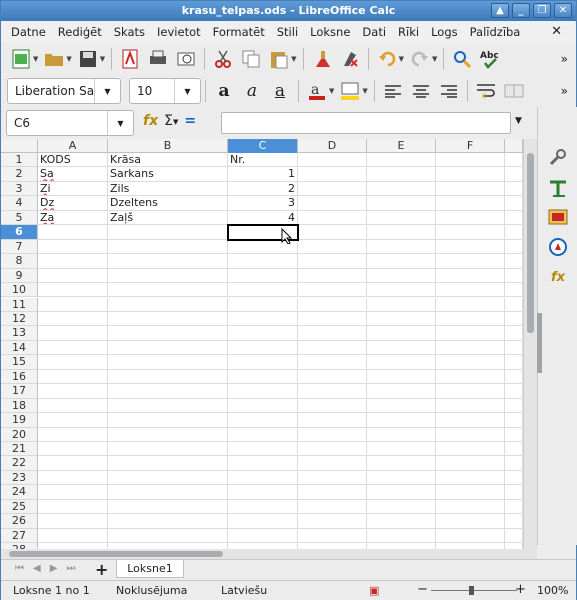 This screenshot has width=577, height=600. What do you see at coordinates (19, 304) in the screenshot?
I see `row-header: 11` at bounding box center [19, 304].